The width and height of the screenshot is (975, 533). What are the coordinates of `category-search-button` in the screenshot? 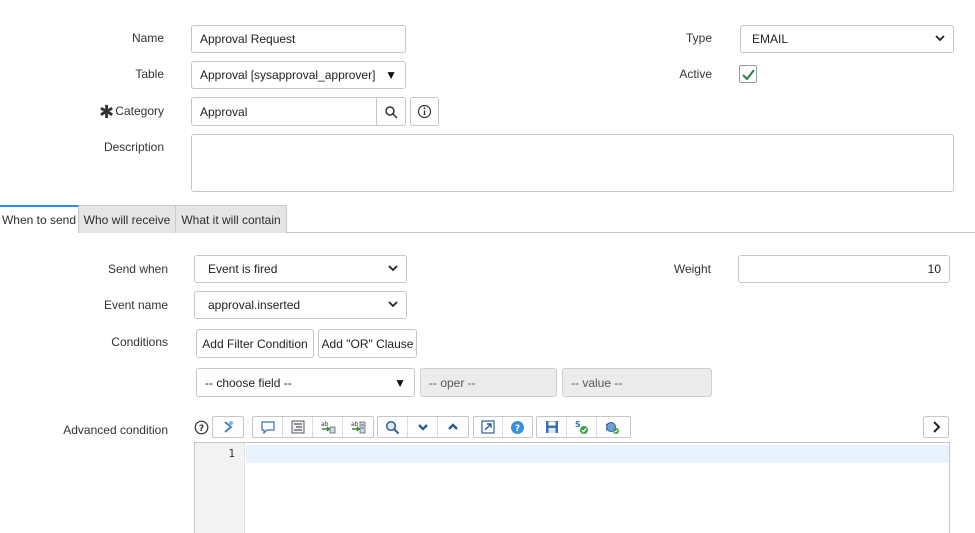 It's located at (391, 111).